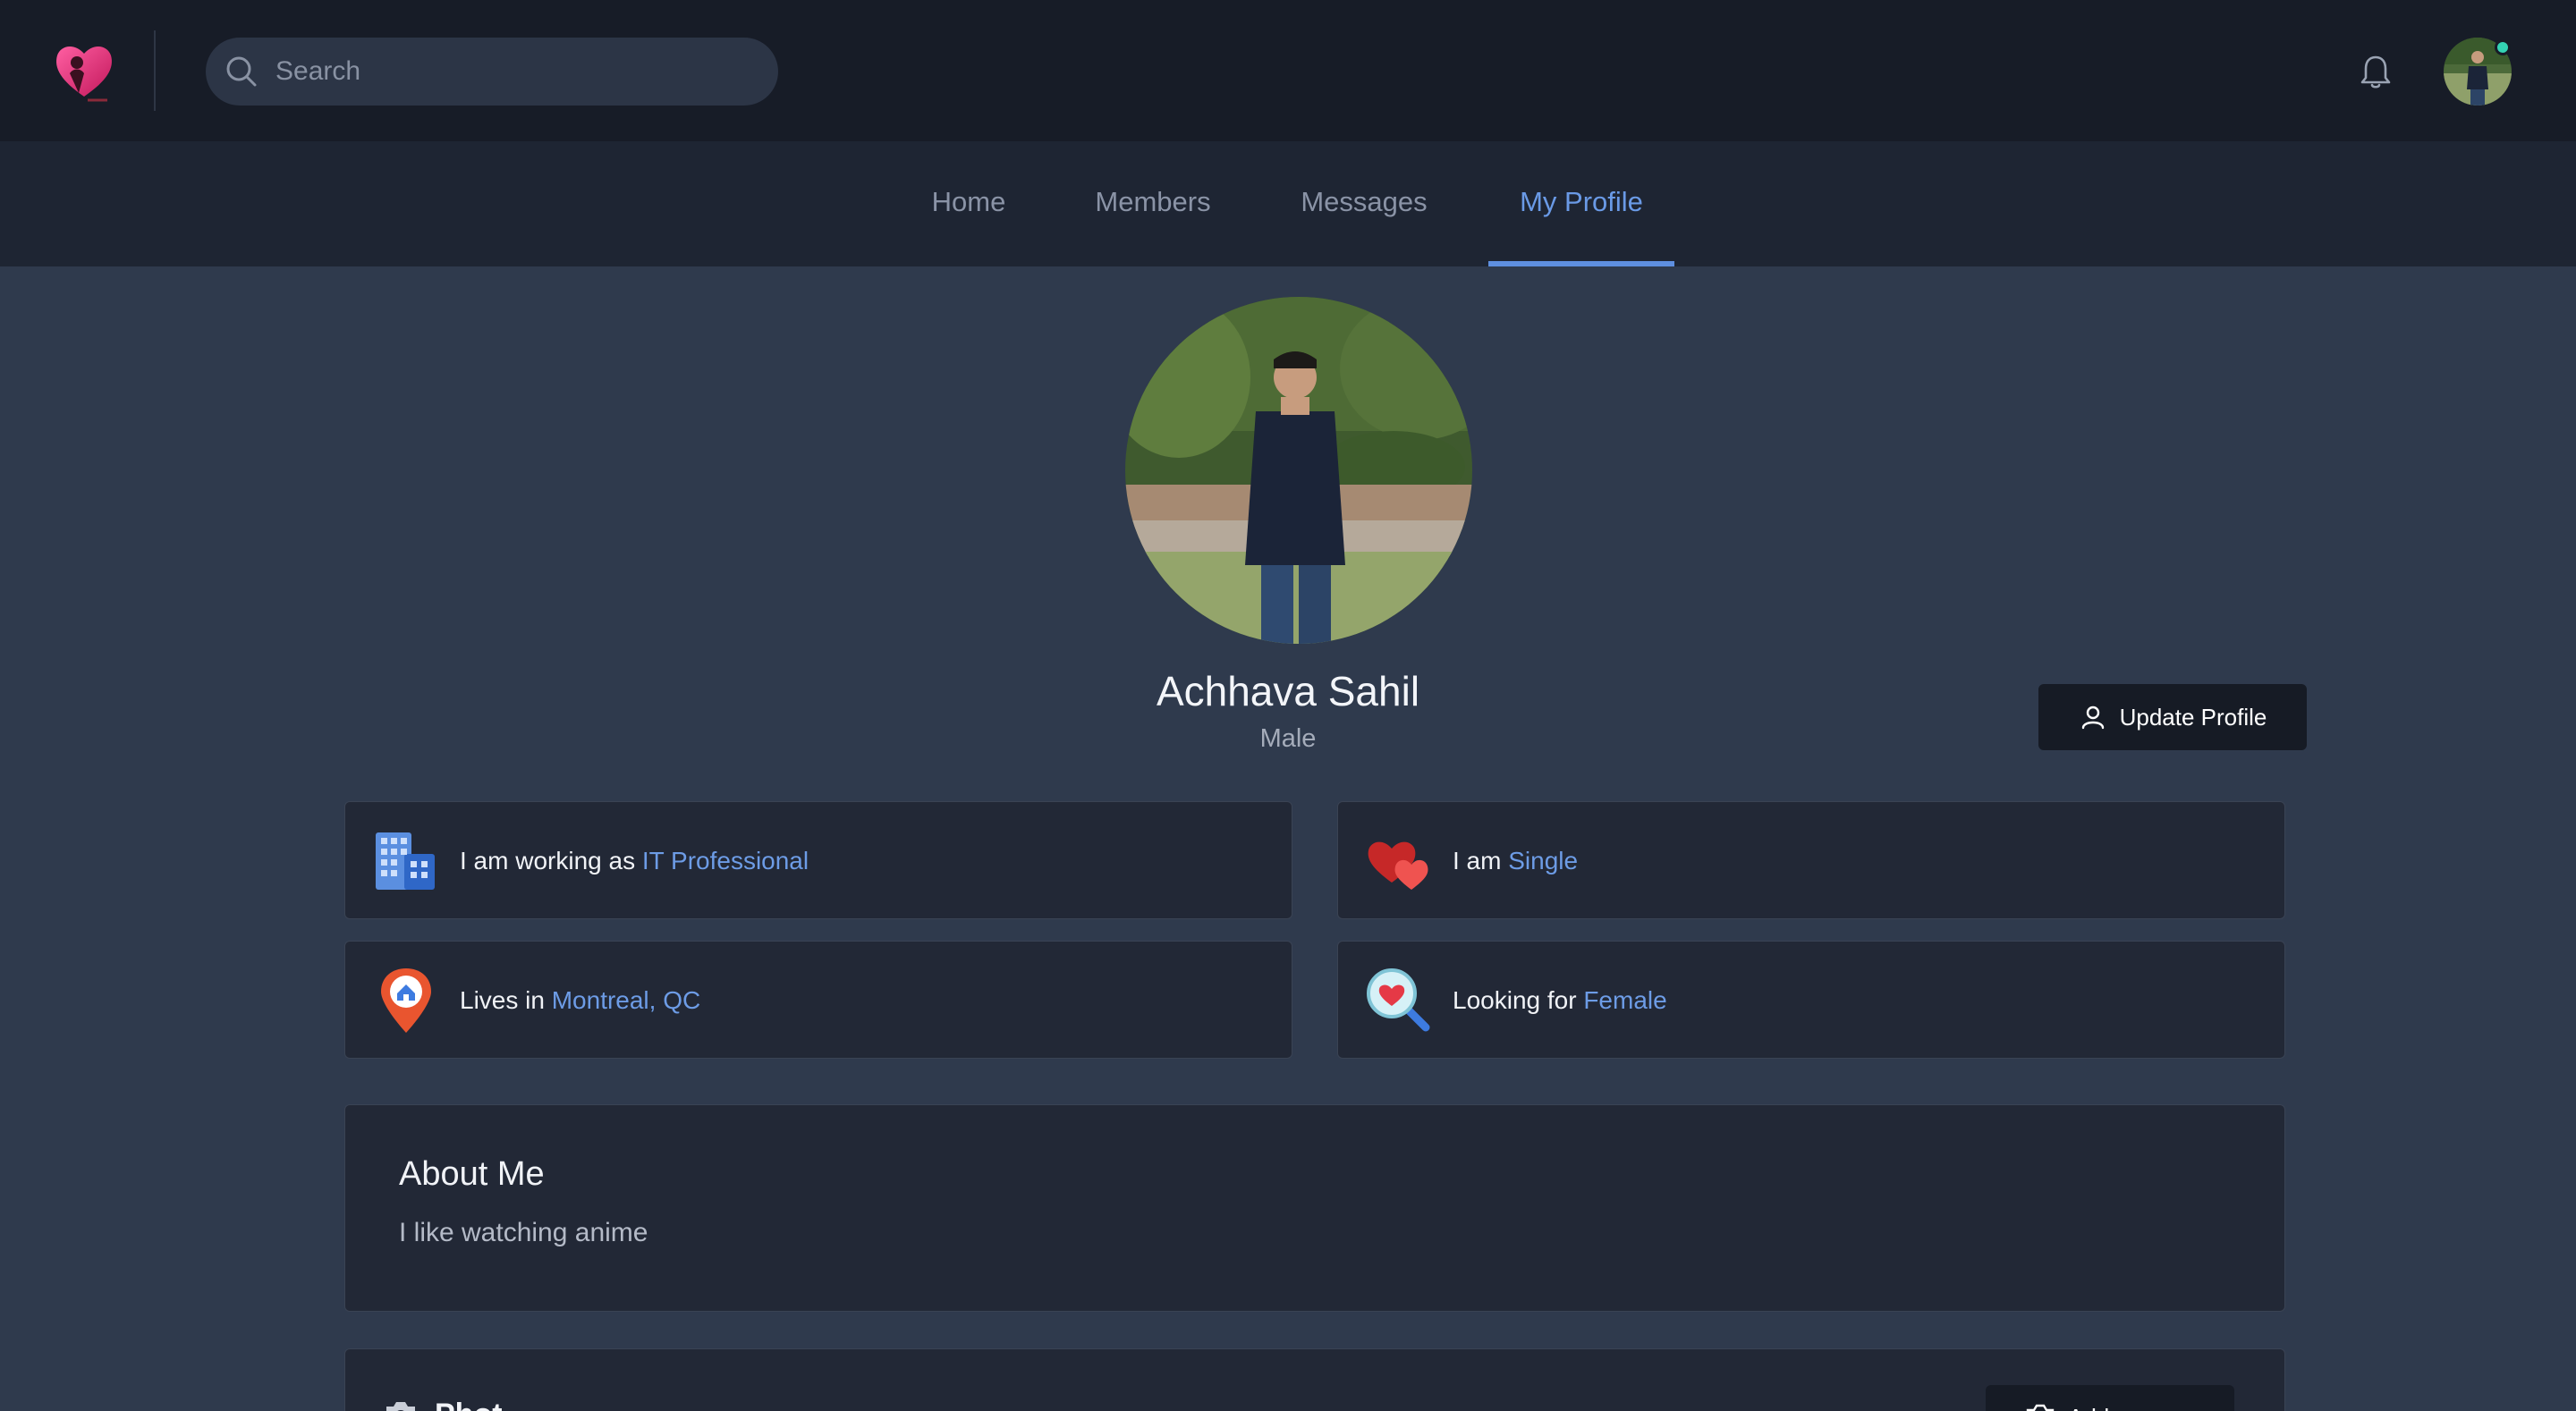  I want to click on status-prefix: I am, so click(1481, 860).